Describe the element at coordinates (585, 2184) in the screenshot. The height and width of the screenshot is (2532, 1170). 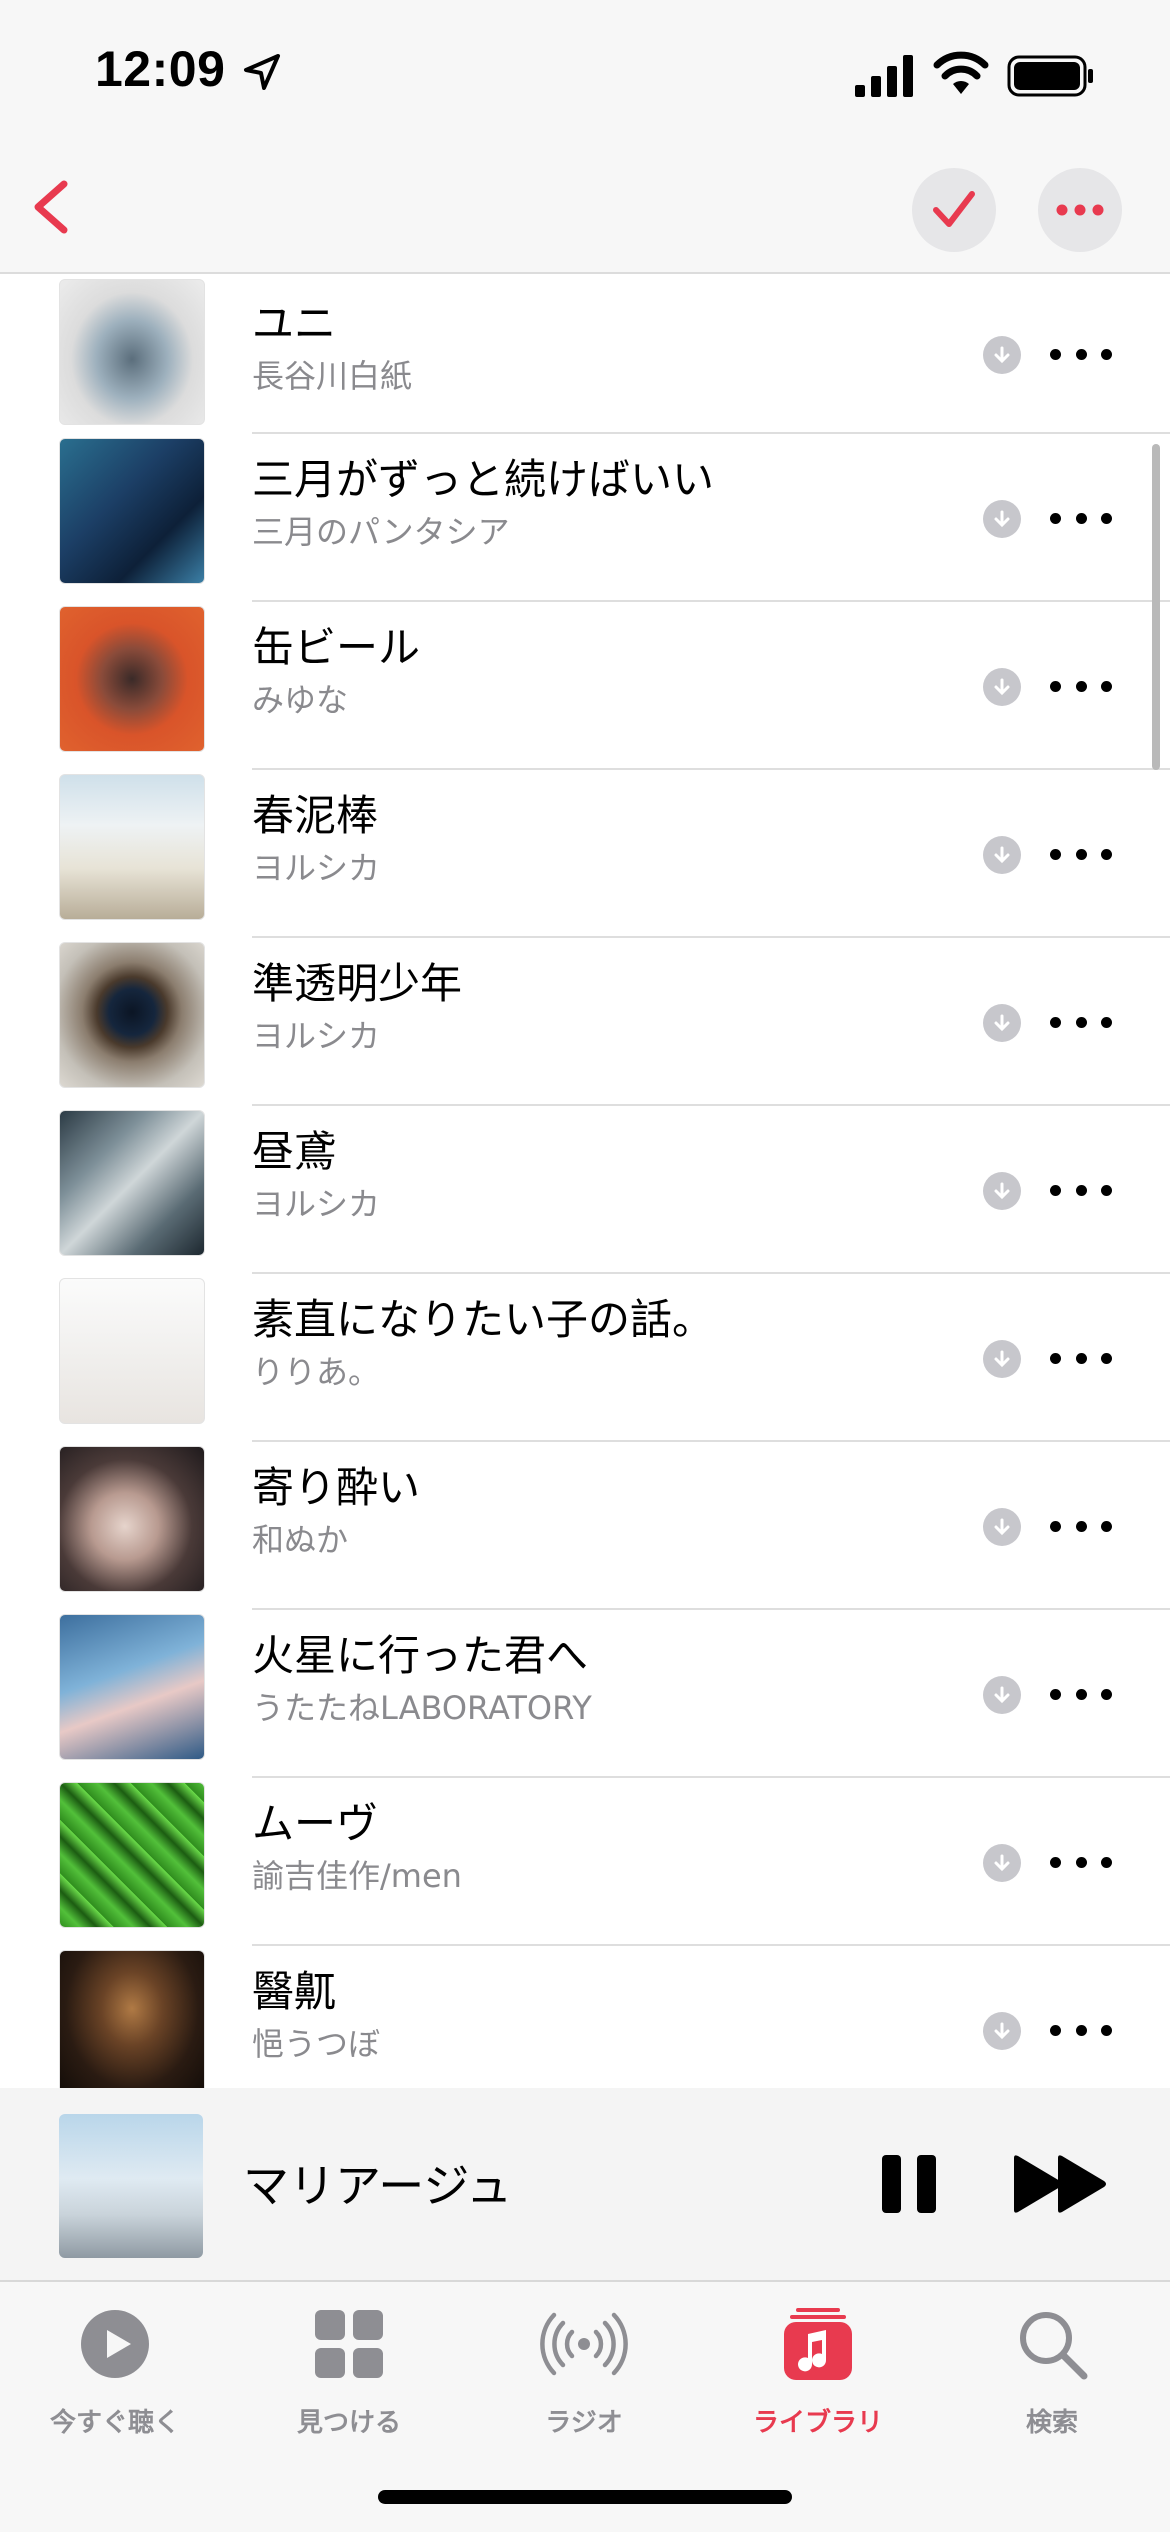
I see `mini-player: マリアージュ` at that location.